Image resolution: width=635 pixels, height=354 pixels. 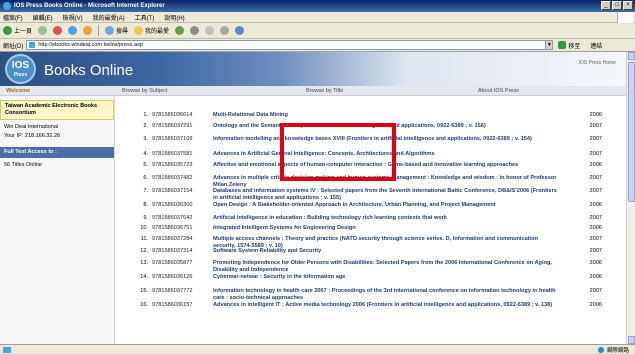 What do you see at coordinates (88, 30) in the screenshot?
I see `home-button` at bounding box center [88, 30].